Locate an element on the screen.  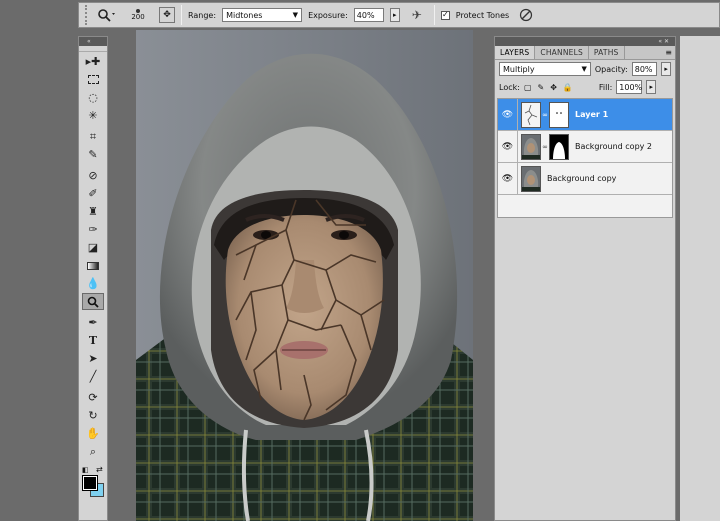
exposure-input: 40% is located at coordinates (368, 15).